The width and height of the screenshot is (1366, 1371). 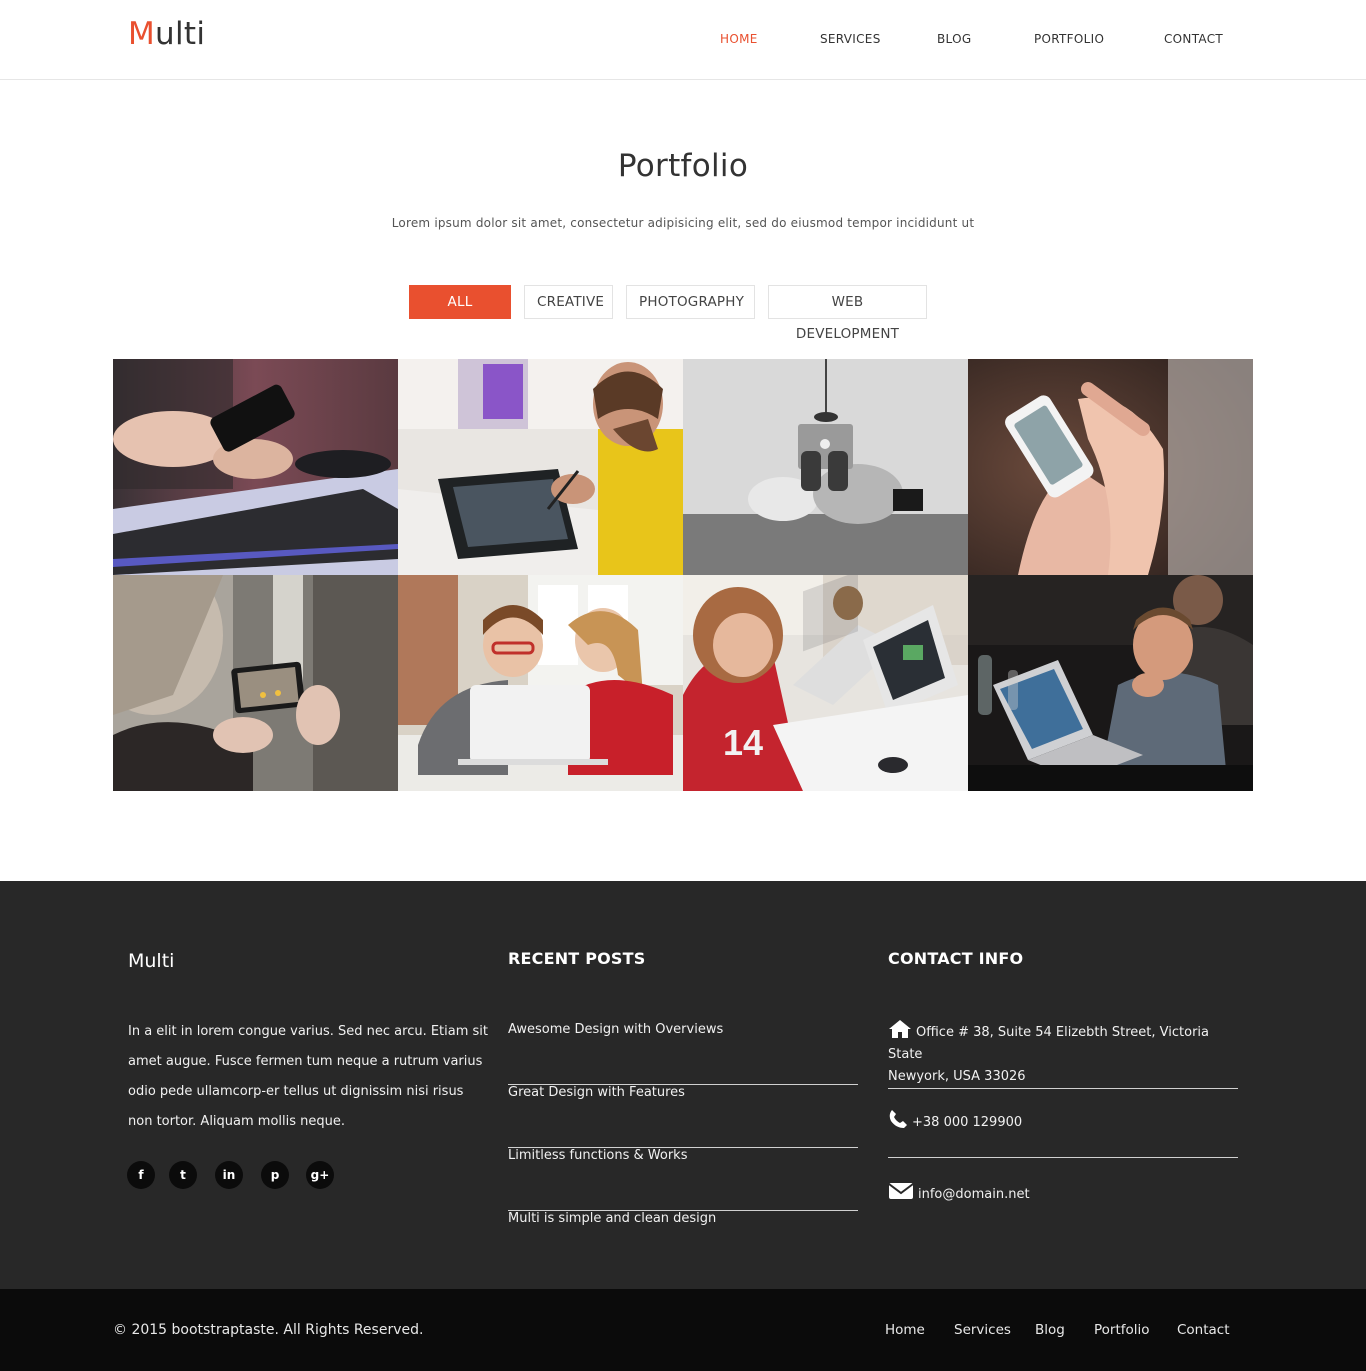 I want to click on nav-portfolio: PORTFOLIO, so click(x=1069, y=39).